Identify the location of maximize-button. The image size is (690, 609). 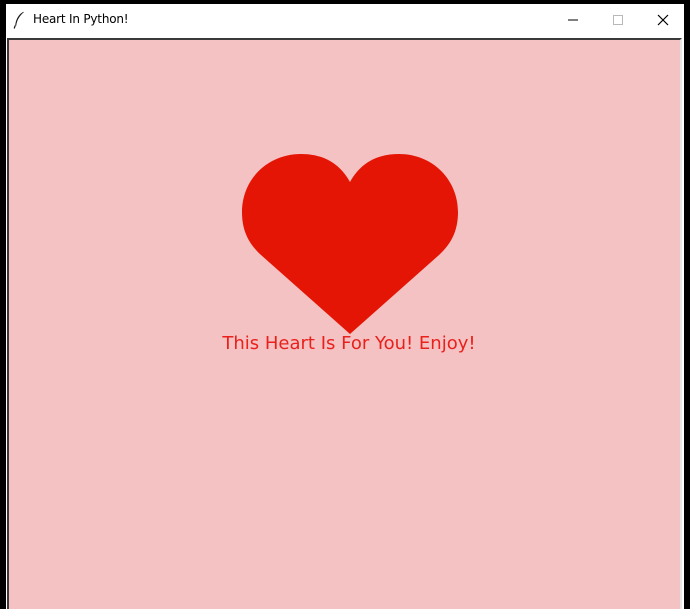
(617, 20).